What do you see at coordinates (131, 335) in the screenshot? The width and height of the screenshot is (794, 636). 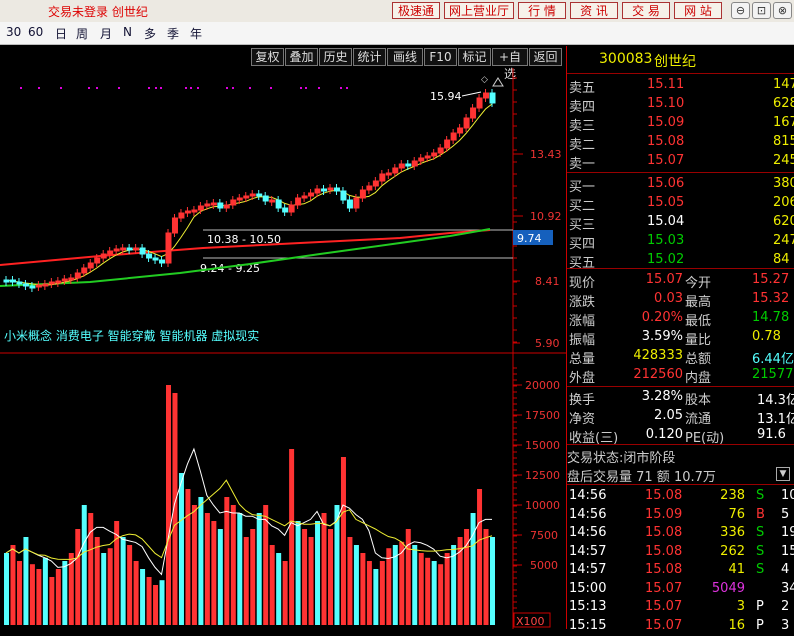 I see `concept-tags: 小米概念 消费电子 智能穿戴 智能机器 虚拟现实` at bounding box center [131, 335].